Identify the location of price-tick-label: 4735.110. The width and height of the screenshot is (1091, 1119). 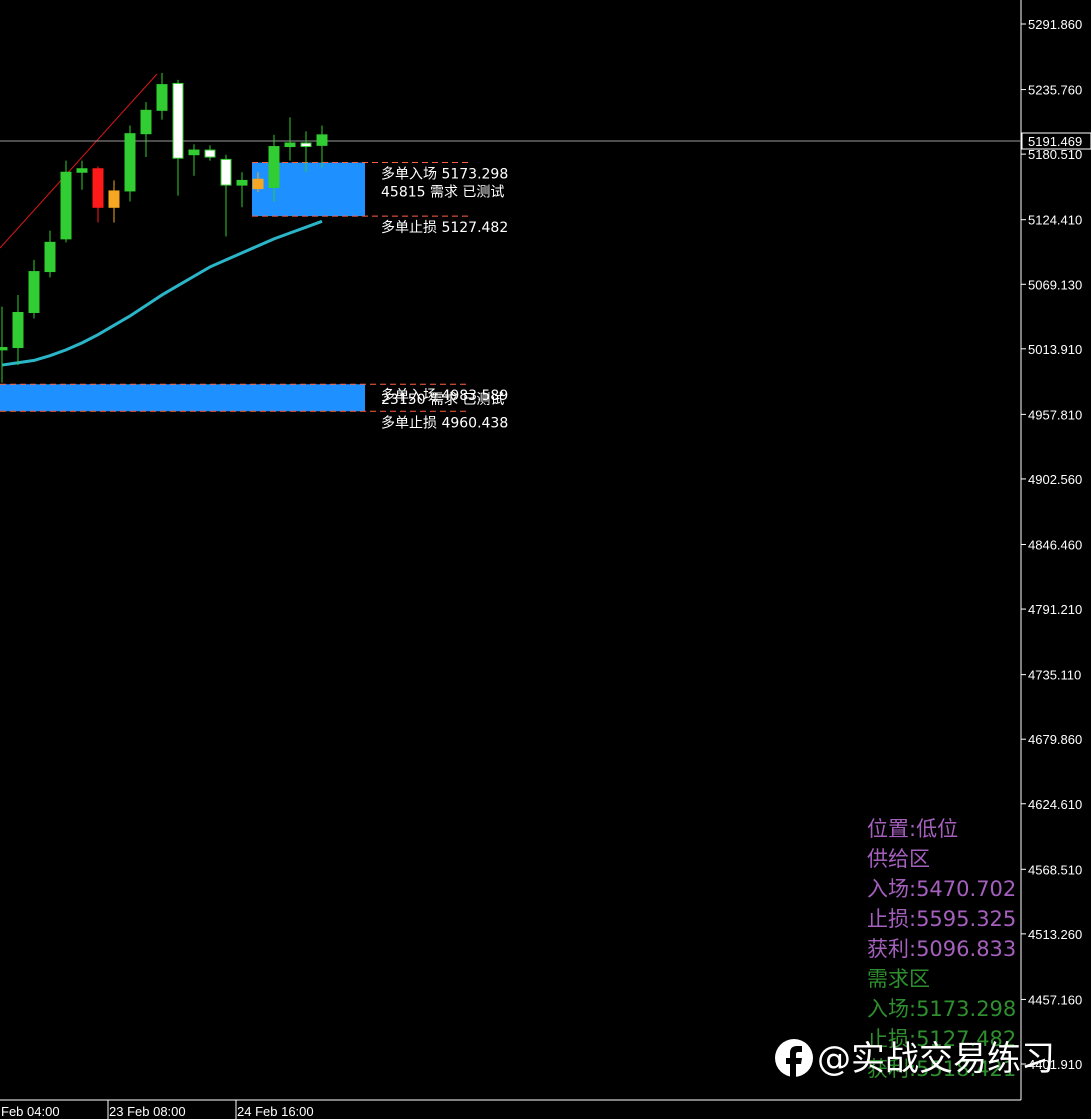
(1054, 675).